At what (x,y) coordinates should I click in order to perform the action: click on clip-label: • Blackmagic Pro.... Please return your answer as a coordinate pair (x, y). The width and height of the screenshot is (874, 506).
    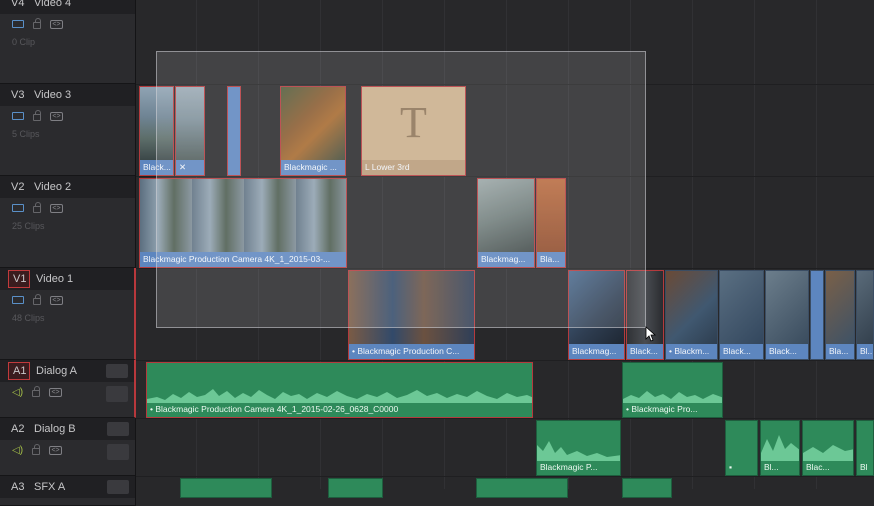
    Looking at the image, I should click on (662, 409).